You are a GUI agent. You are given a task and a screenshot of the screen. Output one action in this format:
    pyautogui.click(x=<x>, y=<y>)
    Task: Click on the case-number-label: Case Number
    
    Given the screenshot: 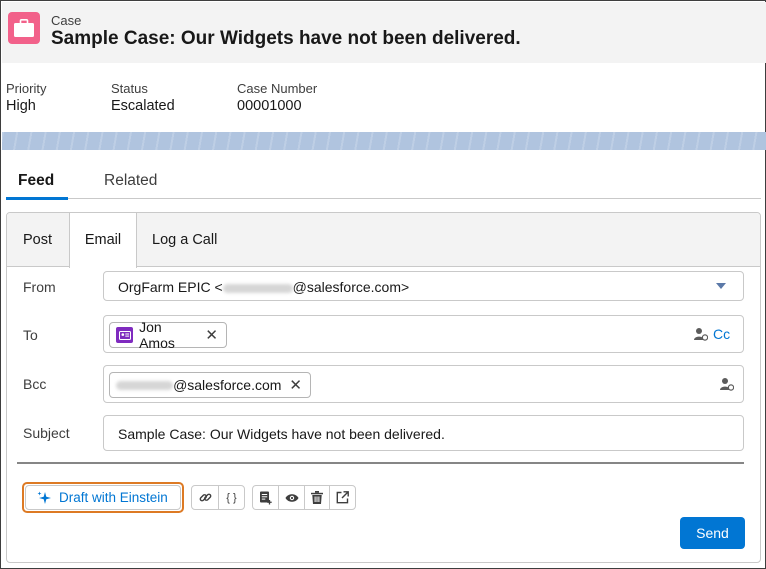 What is the action you would take?
    pyautogui.click(x=277, y=88)
    